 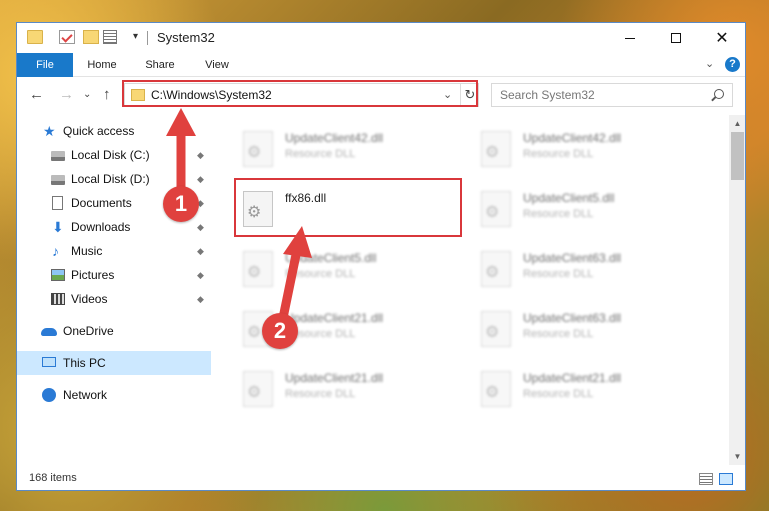 I want to click on customize-icon, so click(x=110, y=37).